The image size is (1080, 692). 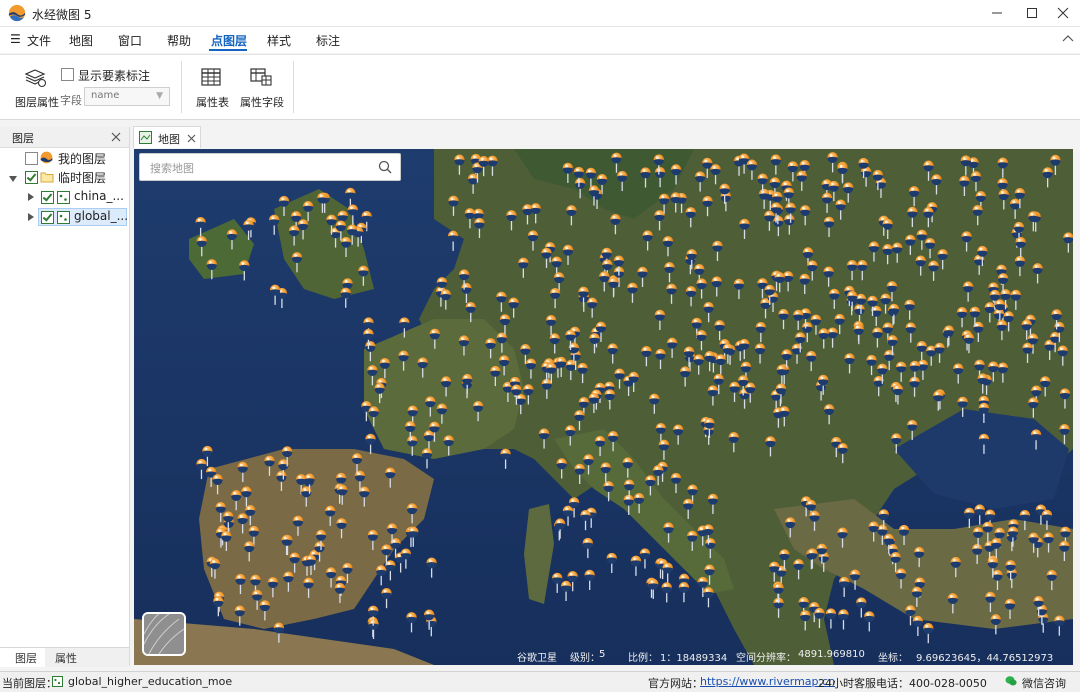 I want to click on chevron-down-icon: ▼, so click(x=159, y=96).